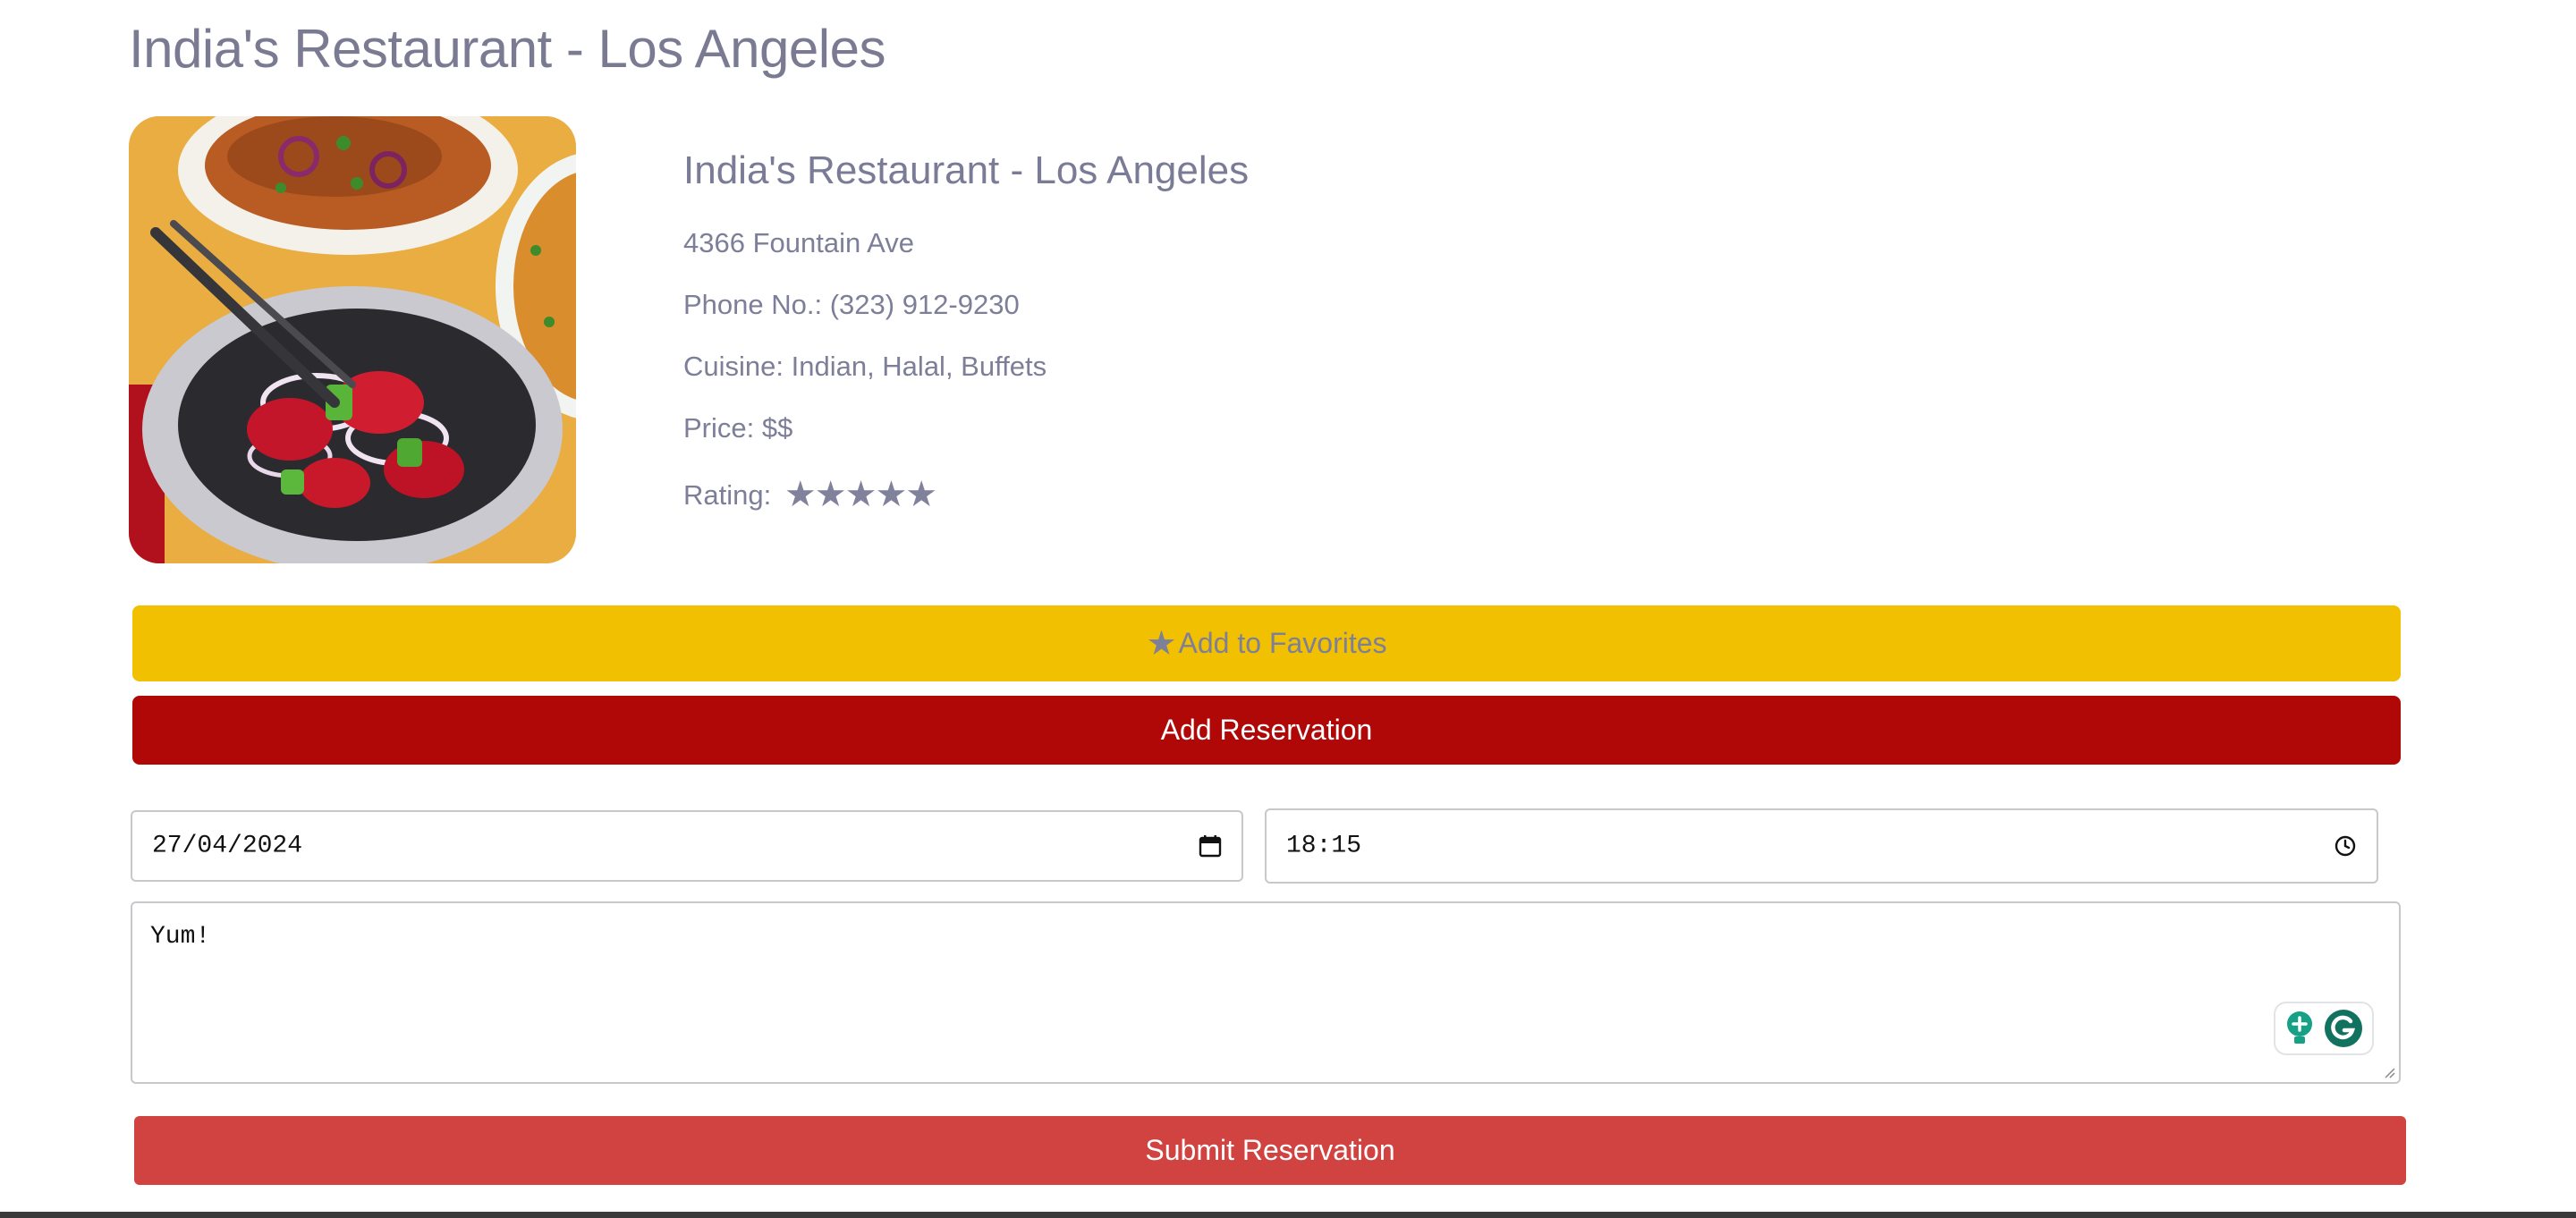 This screenshot has height=1218, width=2576. I want to click on restaurant-rating: Rating: ★★★★★, so click(810, 494).